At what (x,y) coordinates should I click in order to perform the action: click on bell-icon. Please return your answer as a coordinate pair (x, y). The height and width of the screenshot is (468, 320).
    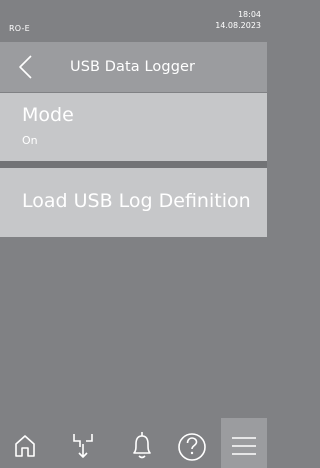
    Looking at the image, I should click on (142, 445).